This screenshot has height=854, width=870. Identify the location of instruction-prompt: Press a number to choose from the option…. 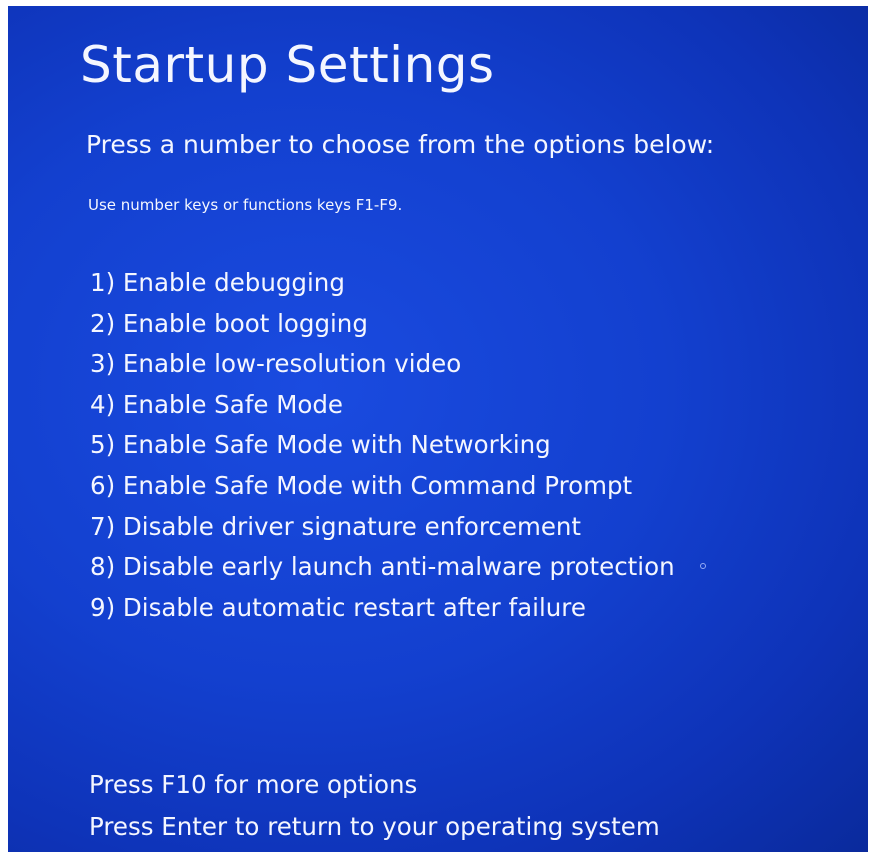
(400, 144).